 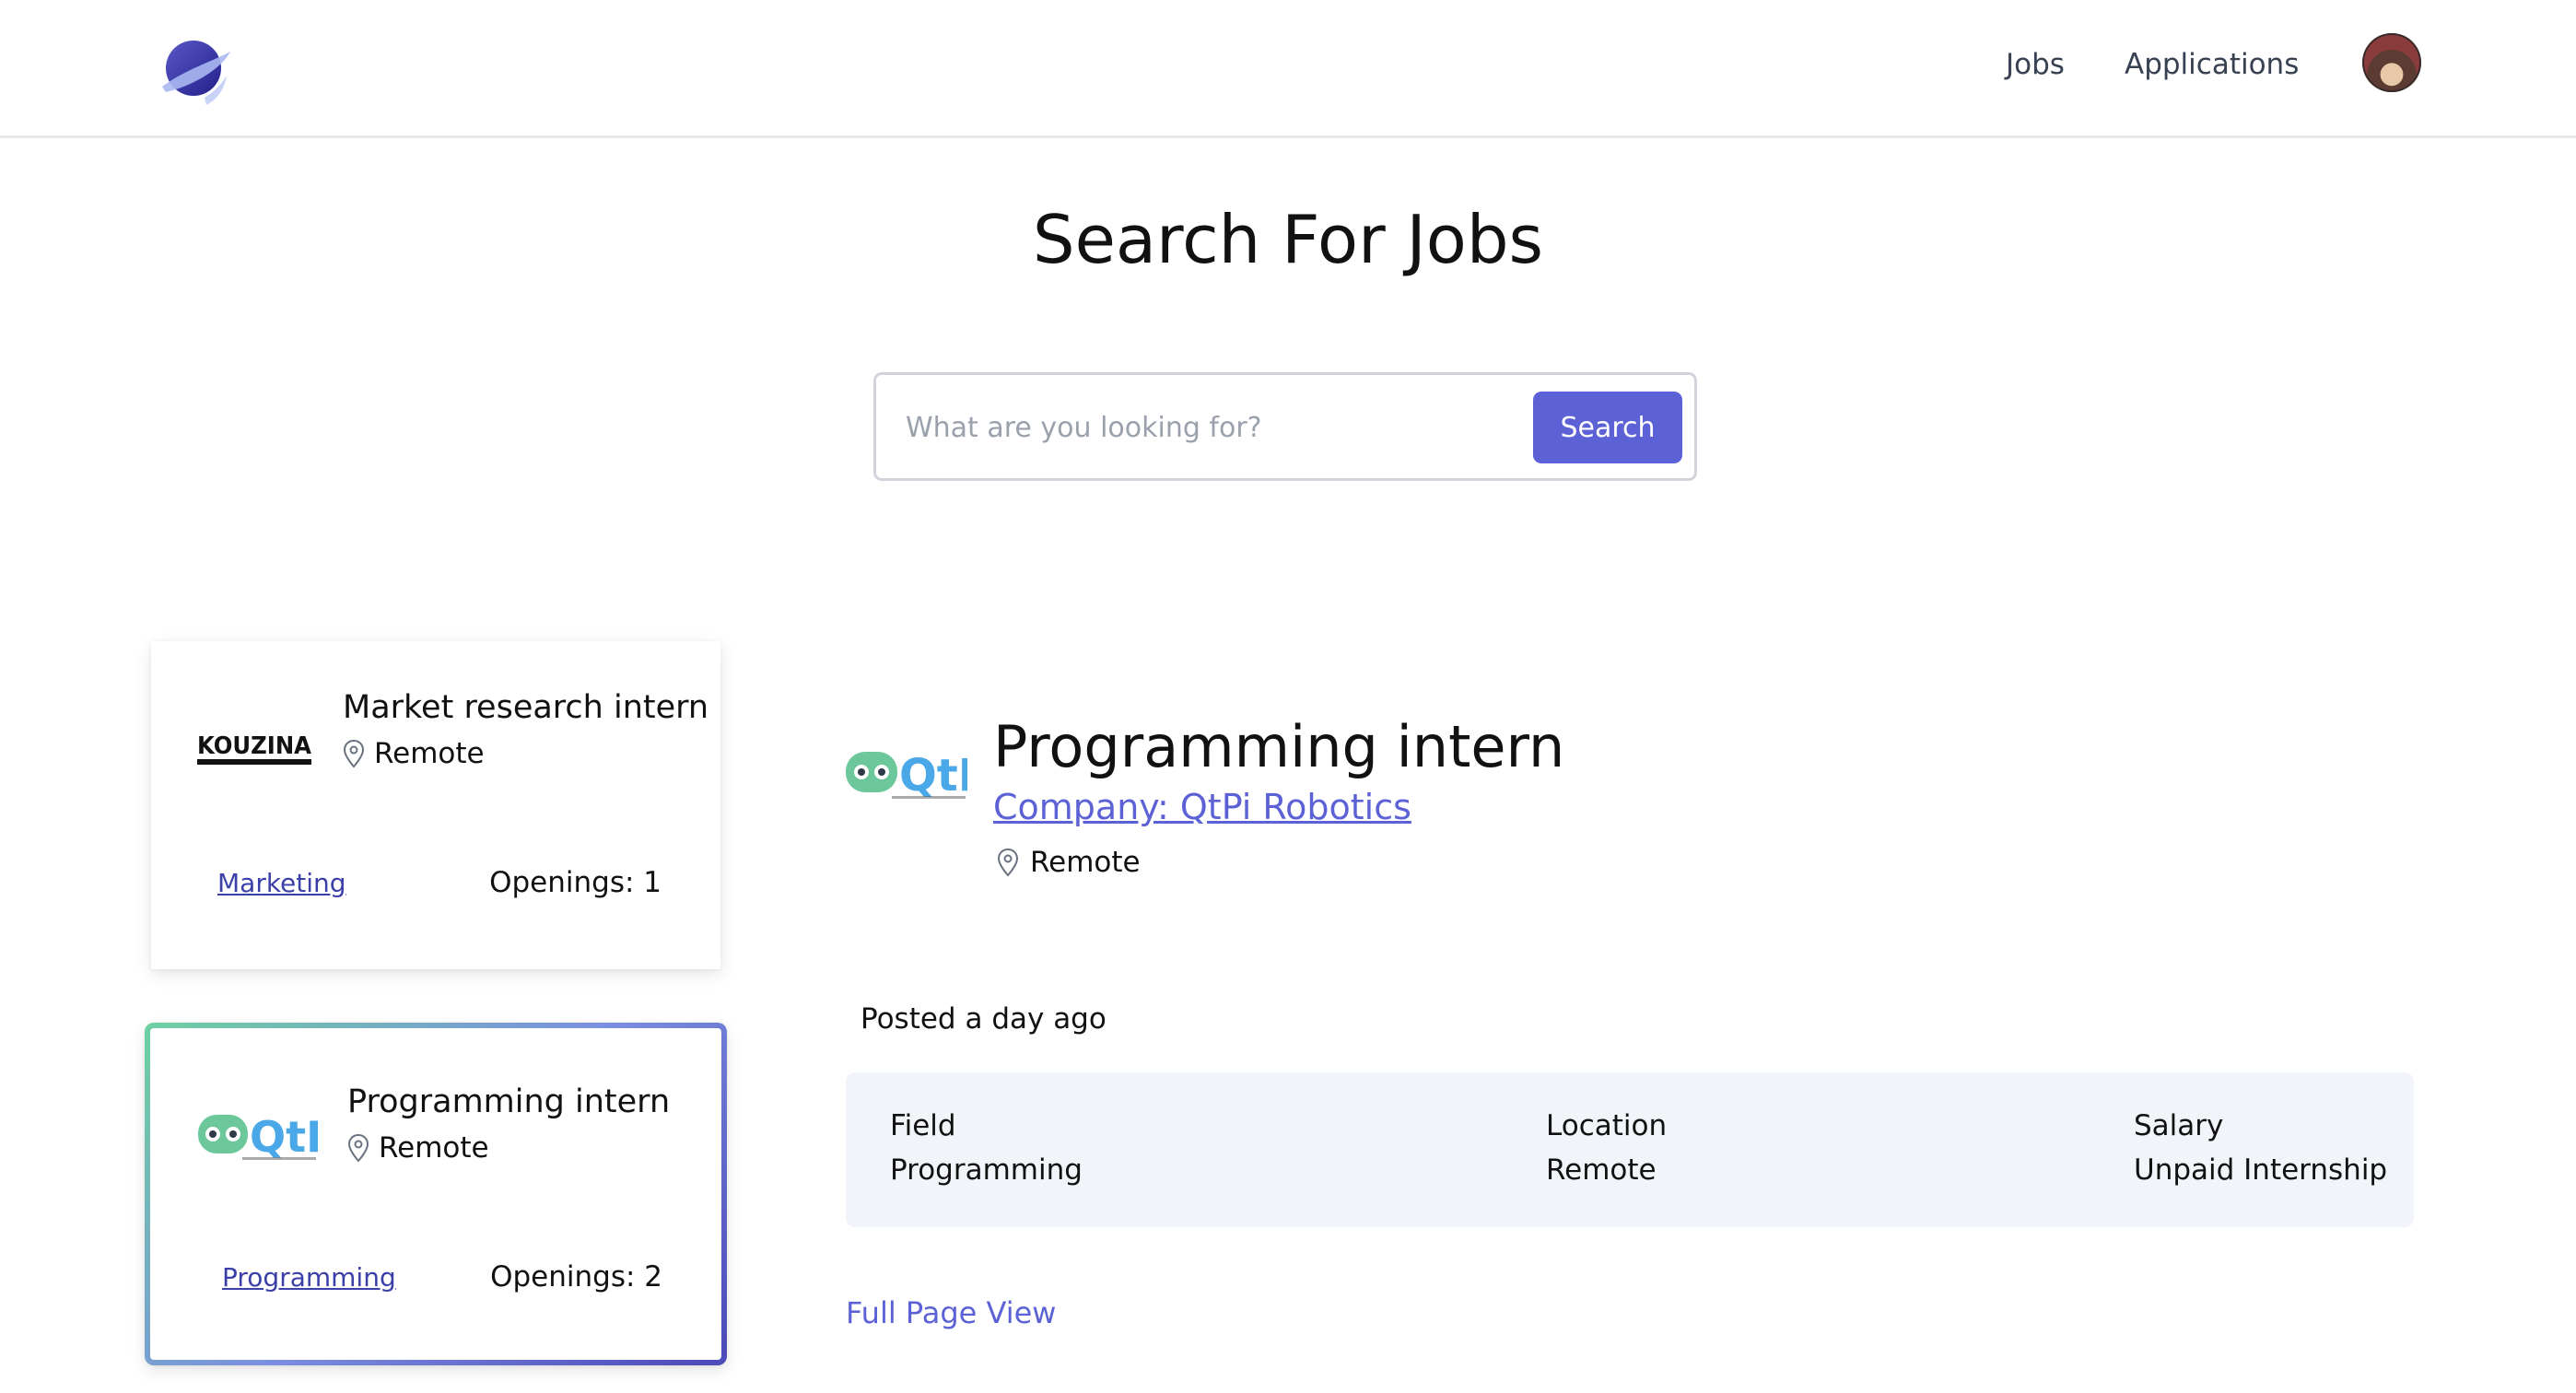 I want to click on posted-date: Posted a day ago, so click(x=984, y=1019).